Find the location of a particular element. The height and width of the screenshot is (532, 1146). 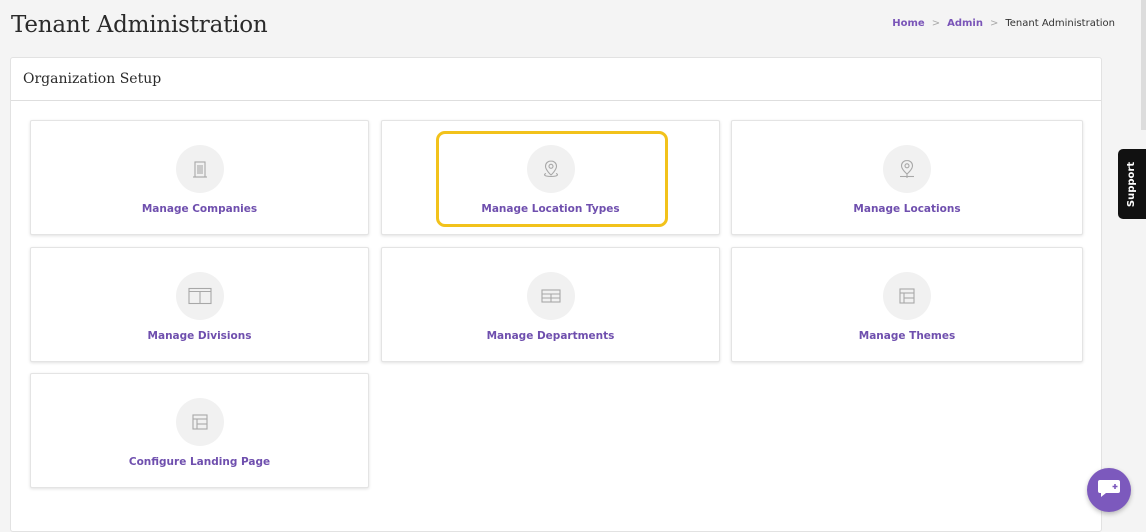

tile-manage-companies: Manage Companies is located at coordinates (199, 177).